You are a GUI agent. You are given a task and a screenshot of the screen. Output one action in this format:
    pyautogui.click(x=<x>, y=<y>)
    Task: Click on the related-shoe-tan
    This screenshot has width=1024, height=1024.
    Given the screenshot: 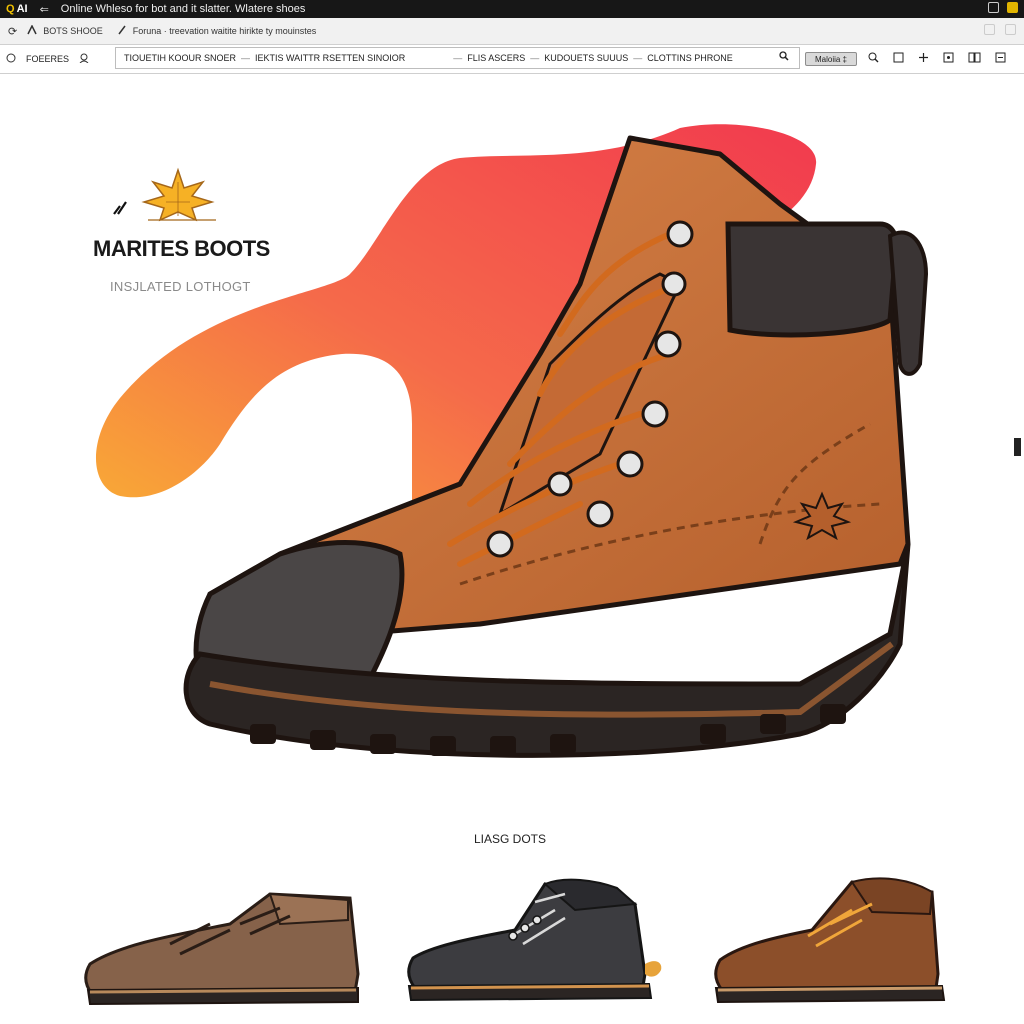 What is the action you would take?
    pyautogui.click(x=834, y=941)
    